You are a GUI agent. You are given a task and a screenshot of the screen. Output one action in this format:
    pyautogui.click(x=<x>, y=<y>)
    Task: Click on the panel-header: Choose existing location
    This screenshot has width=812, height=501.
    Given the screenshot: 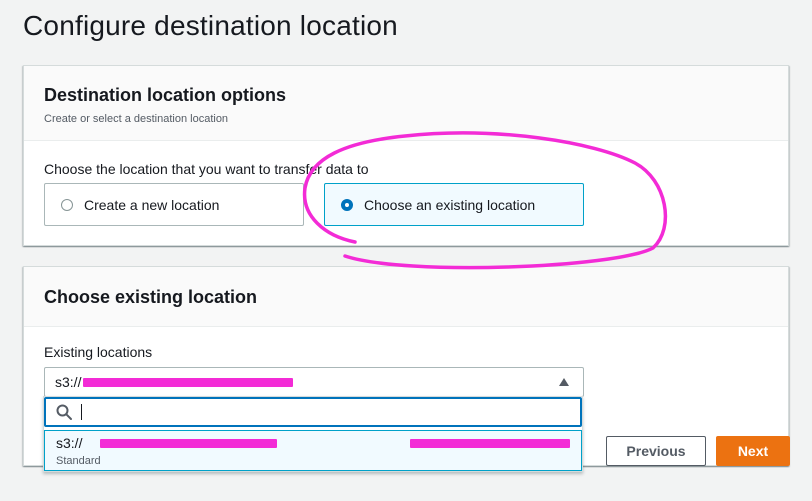 What is the action you would take?
    pyautogui.click(x=406, y=297)
    